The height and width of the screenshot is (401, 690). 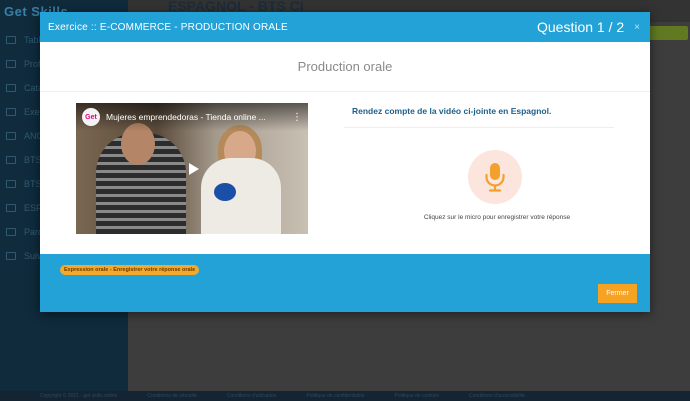 I want to click on more-options-icon: ⋮, so click(x=297, y=117).